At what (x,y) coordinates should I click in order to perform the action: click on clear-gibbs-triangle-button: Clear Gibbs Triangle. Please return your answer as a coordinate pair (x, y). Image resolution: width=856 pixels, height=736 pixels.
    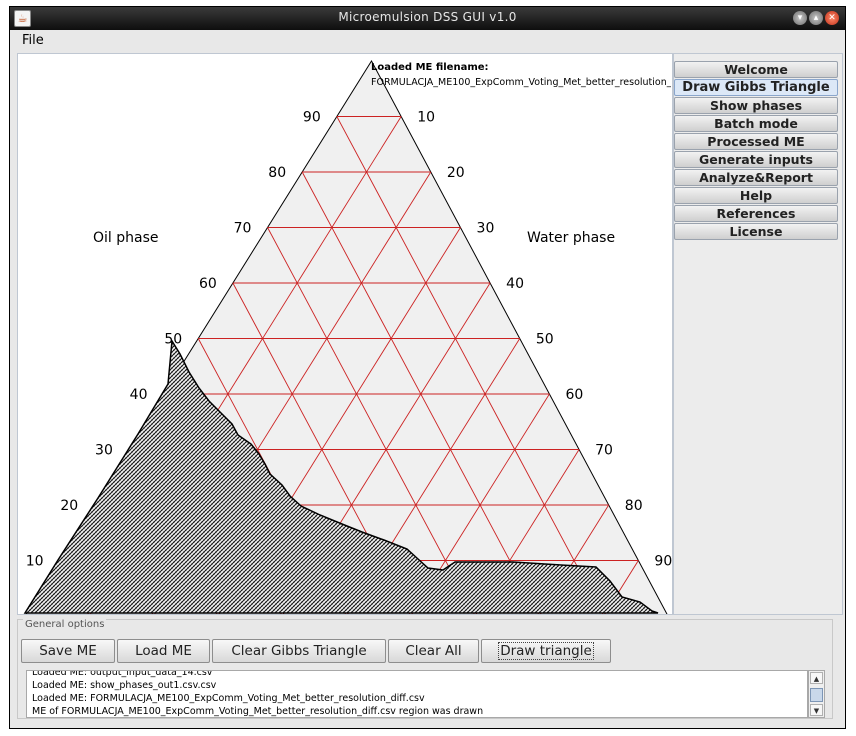
    Looking at the image, I should click on (299, 651).